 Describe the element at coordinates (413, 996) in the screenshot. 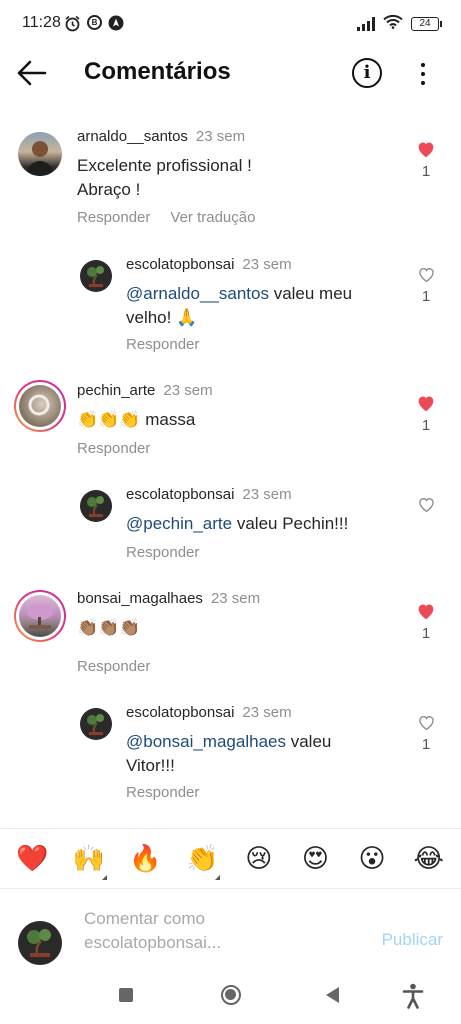

I see `accessibility-icon` at that location.